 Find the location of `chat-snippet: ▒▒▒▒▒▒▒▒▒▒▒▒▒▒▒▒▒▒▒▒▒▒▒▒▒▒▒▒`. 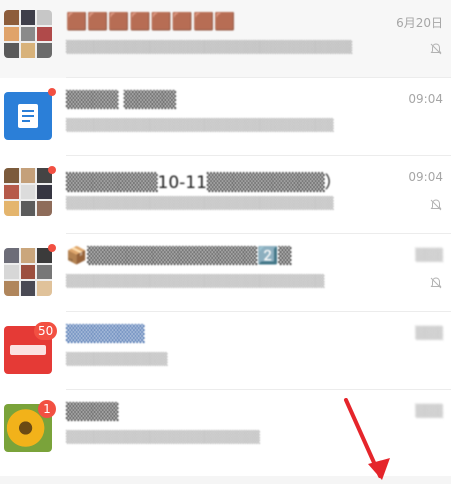

chat-snippet: ▒▒▒▒▒▒▒▒▒▒▒▒▒▒▒▒▒▒▒▒▒▒▒▒▒▒▒▒ is located at coordinates (195, 281).